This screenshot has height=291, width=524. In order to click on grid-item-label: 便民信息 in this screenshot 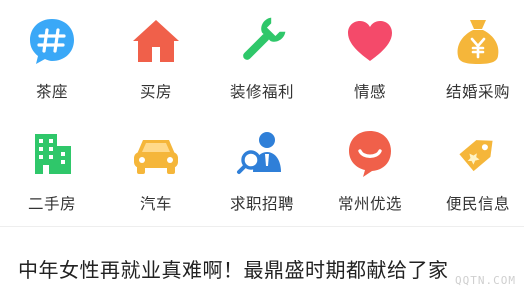, I will do `click(477, 204)`.